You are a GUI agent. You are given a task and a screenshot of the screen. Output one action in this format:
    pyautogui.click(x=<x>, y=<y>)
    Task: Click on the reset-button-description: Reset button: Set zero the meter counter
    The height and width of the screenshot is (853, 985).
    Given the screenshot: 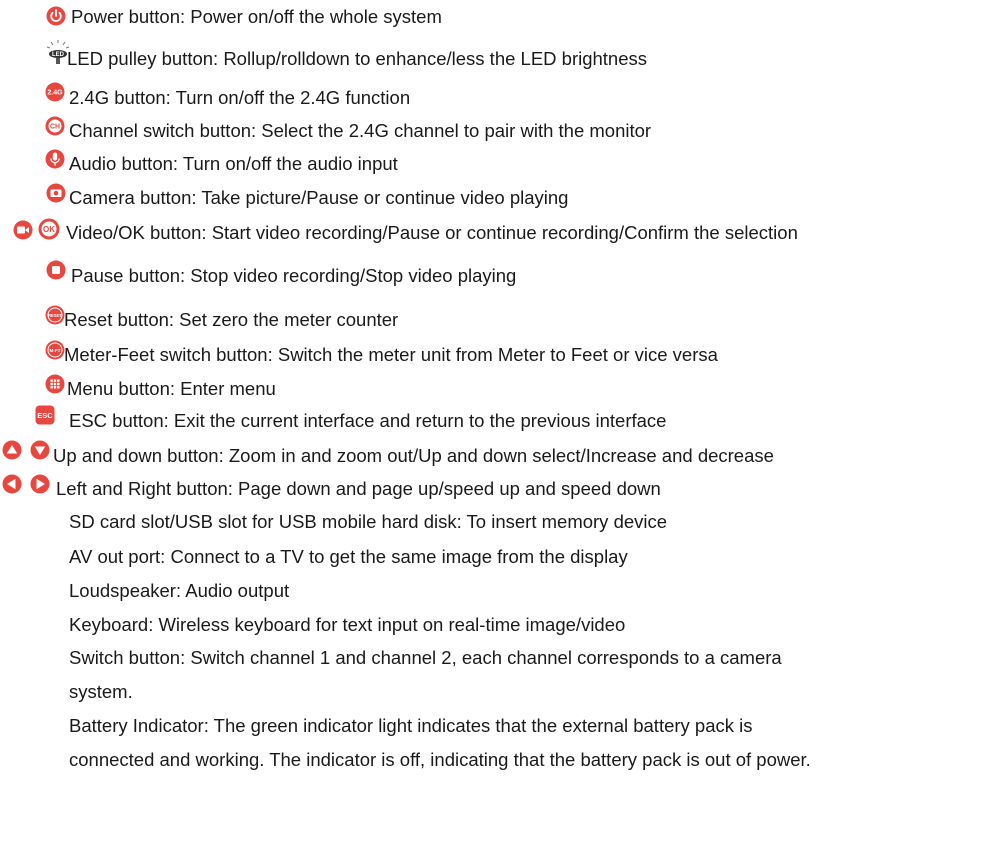 What is the action you would take?
    pyautogui.click(x=231, y=319)
    